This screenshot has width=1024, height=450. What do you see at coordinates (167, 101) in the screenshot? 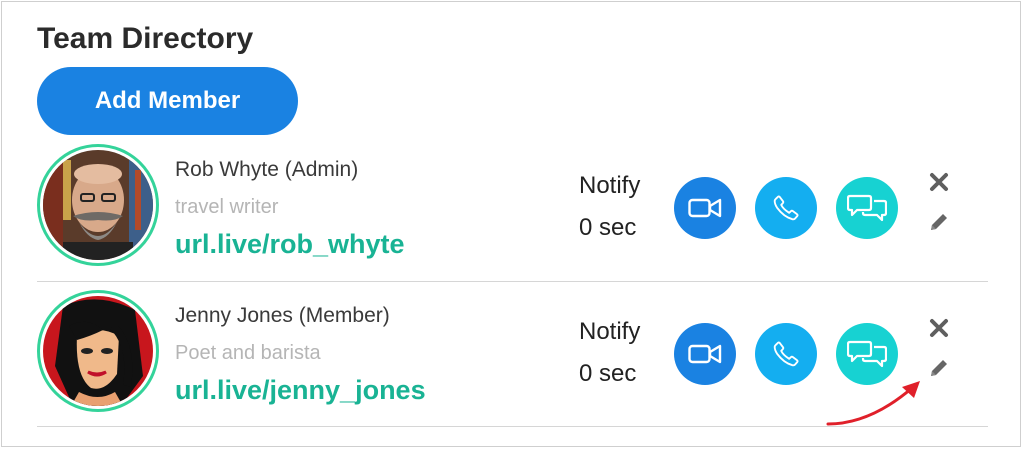
I see `add-member-button: Add Member` at bounding box center [167, 101].